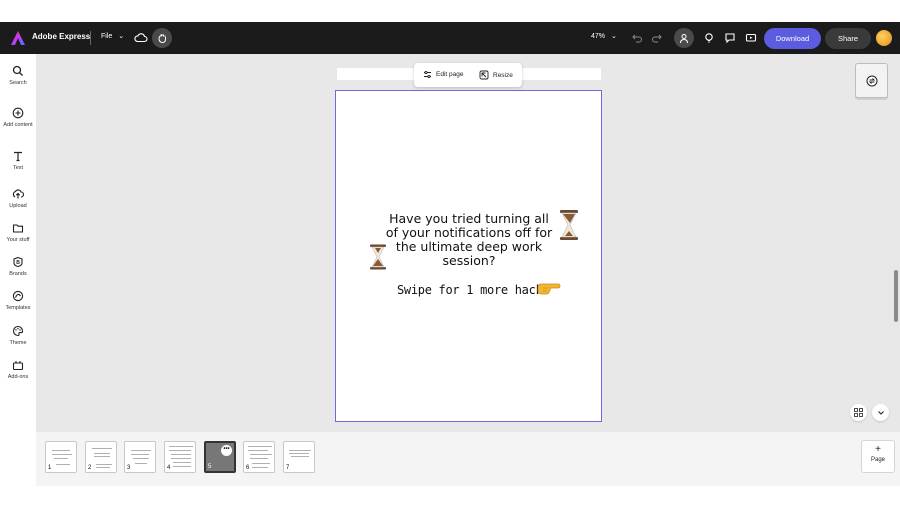 The height and width of the screenshot is (506, 900). I want to click on chevron-down-icon, so click(880, 412).